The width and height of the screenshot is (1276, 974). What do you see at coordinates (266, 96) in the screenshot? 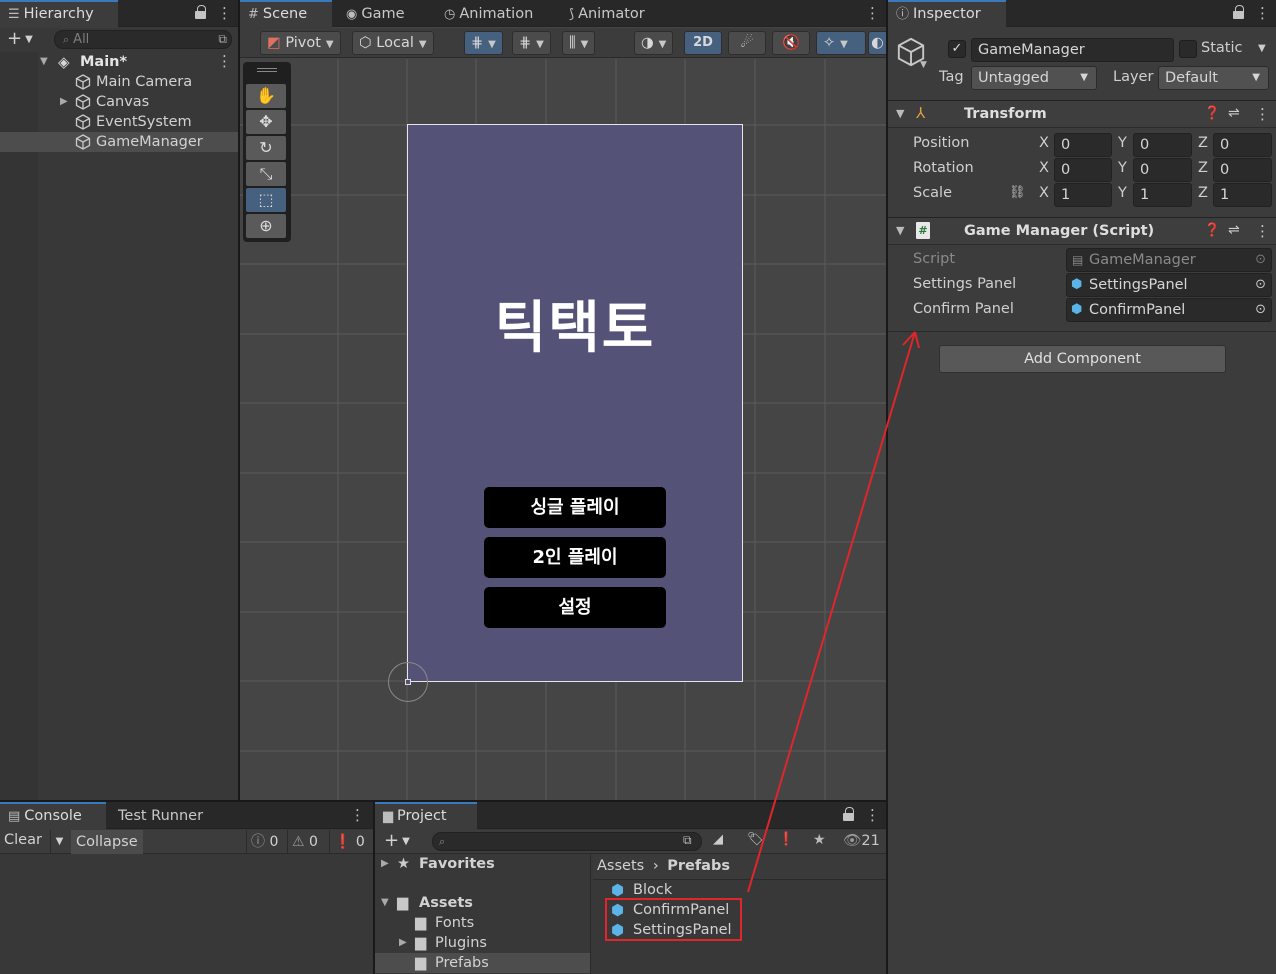
I see `hand-tool-icon: ✋` at bounding box center [266, 96].